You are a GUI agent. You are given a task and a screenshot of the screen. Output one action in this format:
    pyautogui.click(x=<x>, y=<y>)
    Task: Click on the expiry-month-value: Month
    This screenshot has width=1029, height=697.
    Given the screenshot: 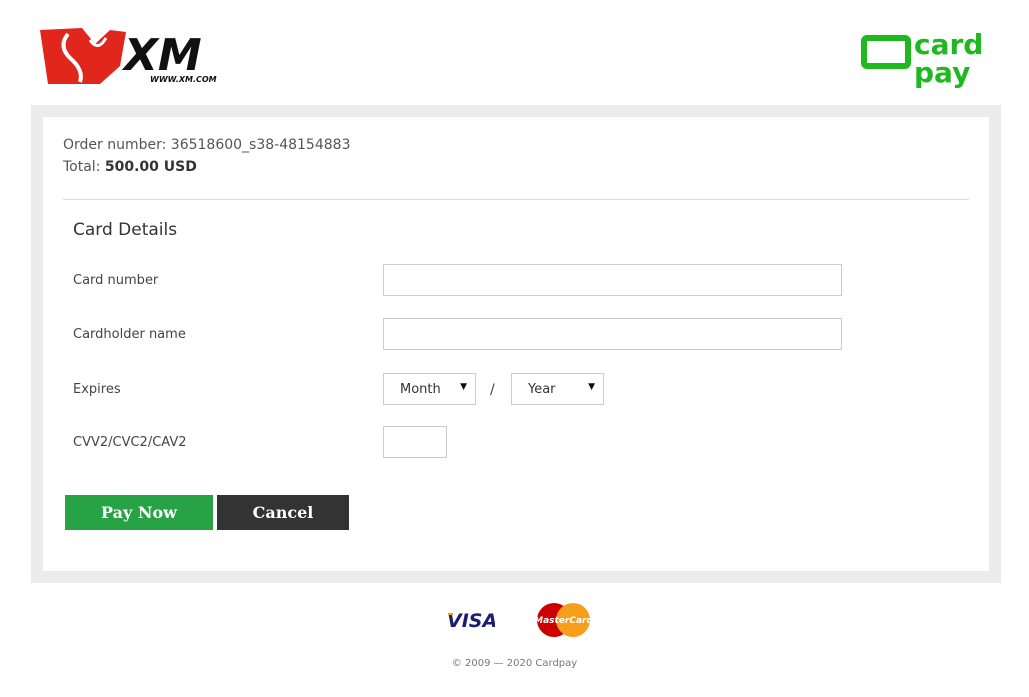 What is the action you would take?
    pyautogui.click(x=420, y=389)
    